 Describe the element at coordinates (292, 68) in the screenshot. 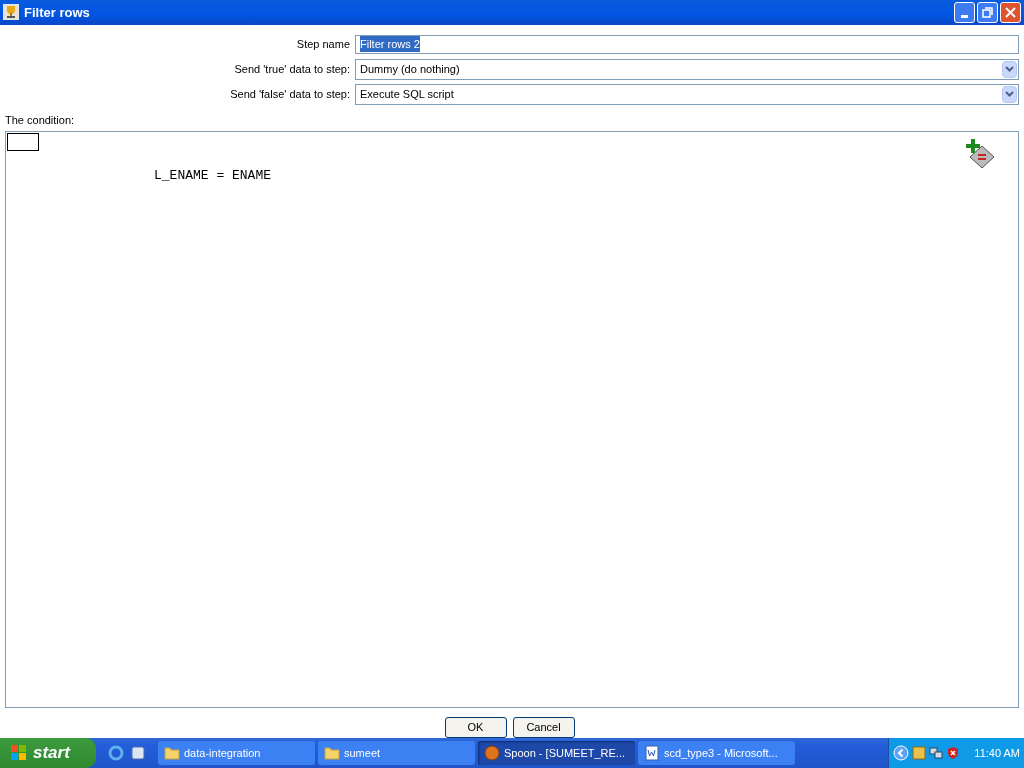

I see `field-label: Send 'true' data to step:` at that location.